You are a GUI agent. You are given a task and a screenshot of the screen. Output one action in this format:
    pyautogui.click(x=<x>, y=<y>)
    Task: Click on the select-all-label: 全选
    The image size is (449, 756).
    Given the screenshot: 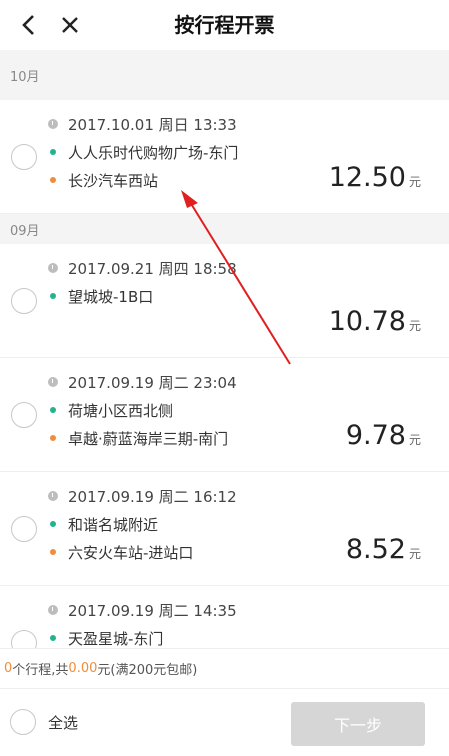 What is the action you would take?
    pyautogui.click(x=63, y=722)
    